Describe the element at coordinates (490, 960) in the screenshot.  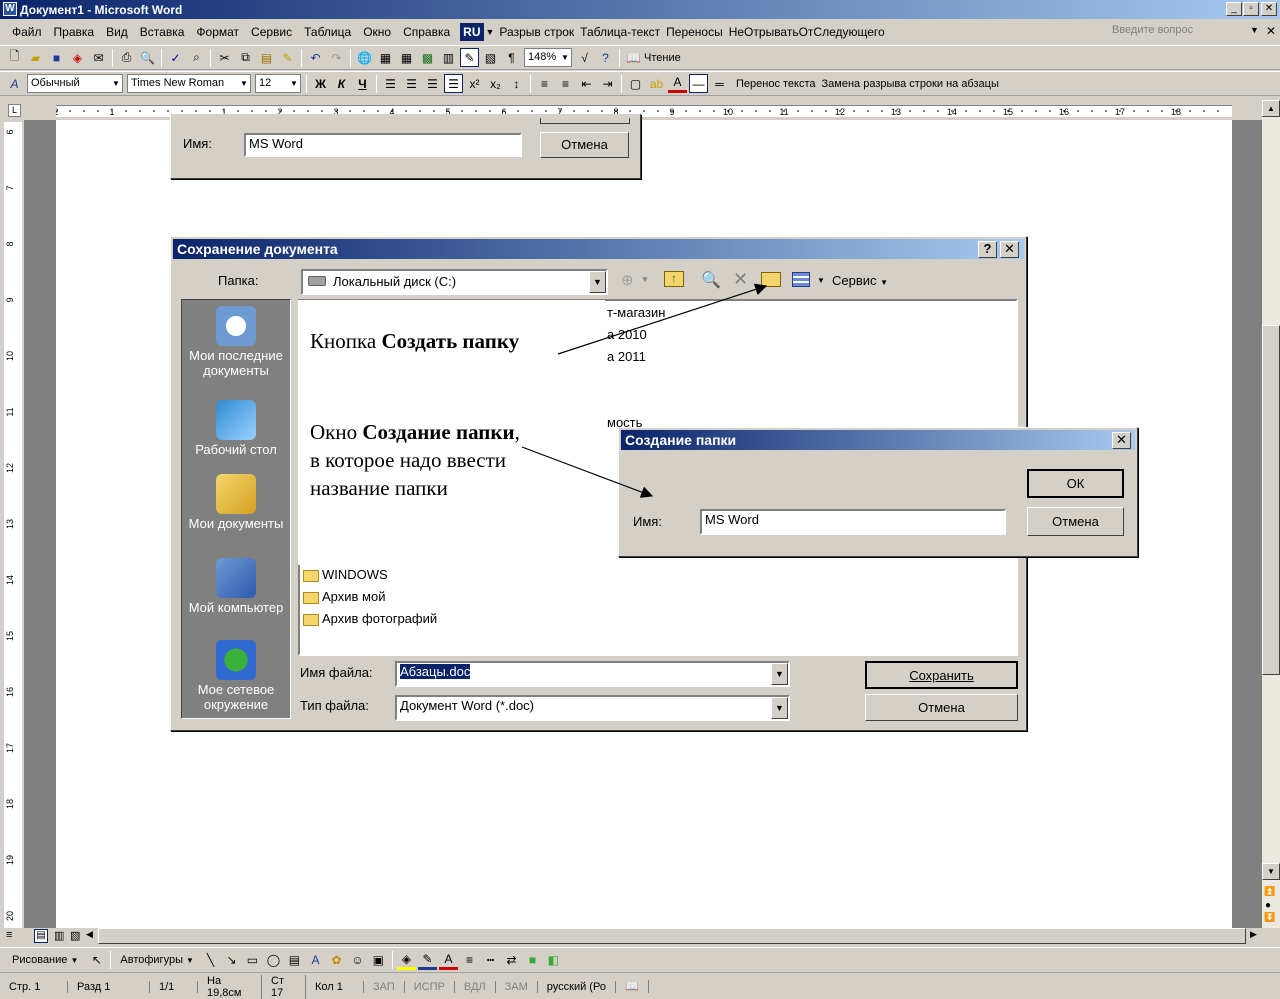
I see `dash-style-icon: ┅` at that location.